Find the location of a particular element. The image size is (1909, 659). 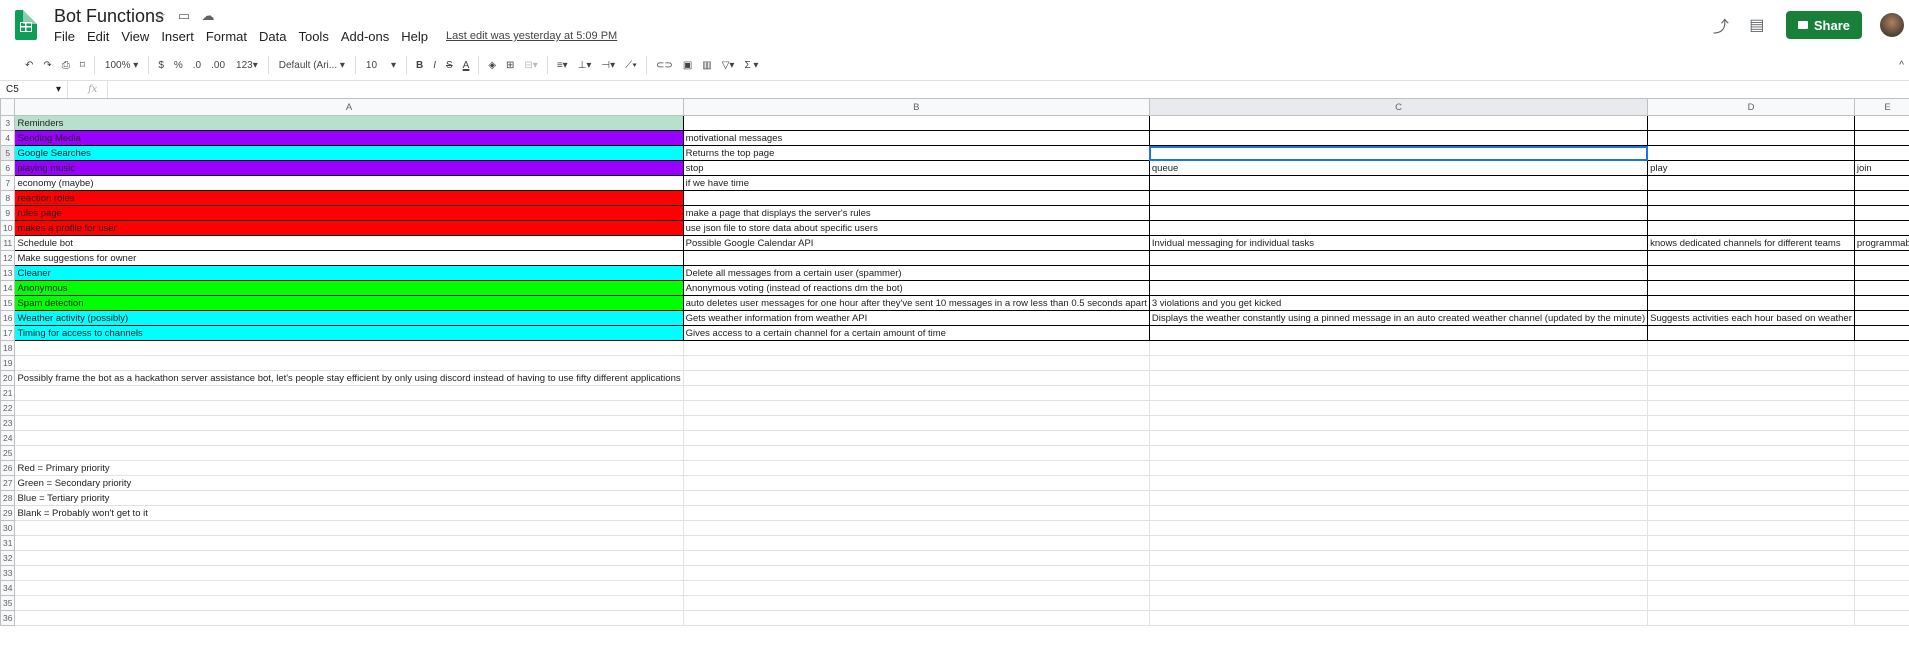

column-header: E is located at coordinates (1881, 107).